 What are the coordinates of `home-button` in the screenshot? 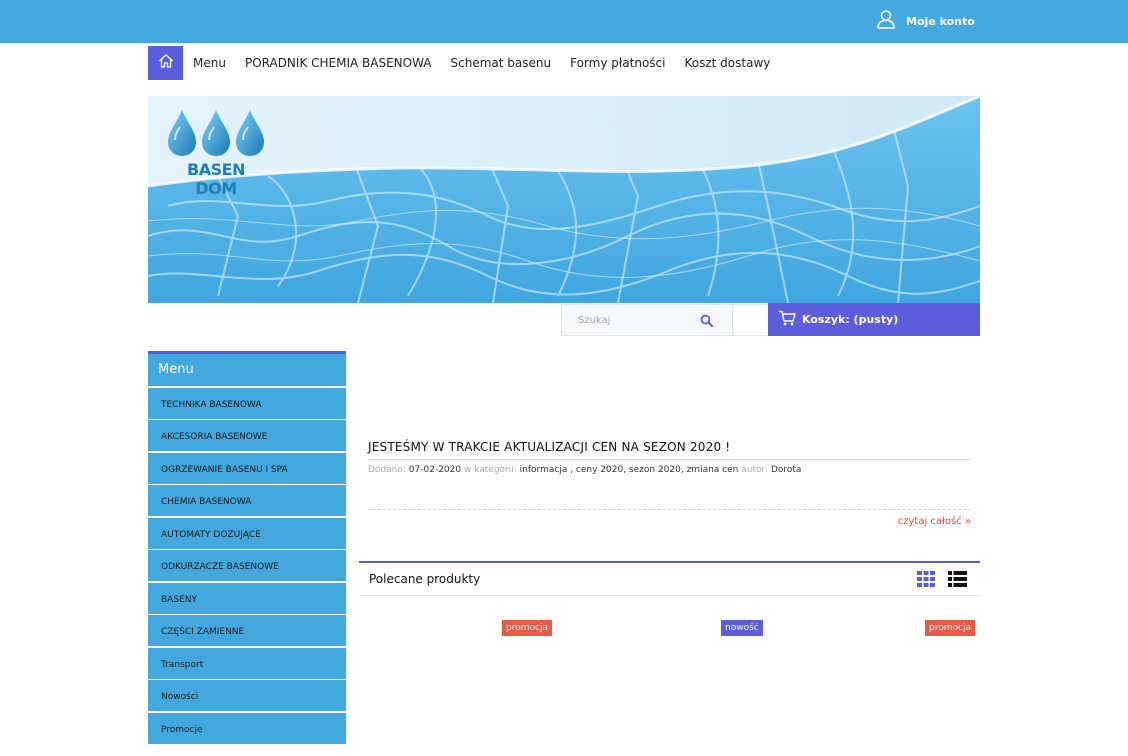 It's located at (165, 63).